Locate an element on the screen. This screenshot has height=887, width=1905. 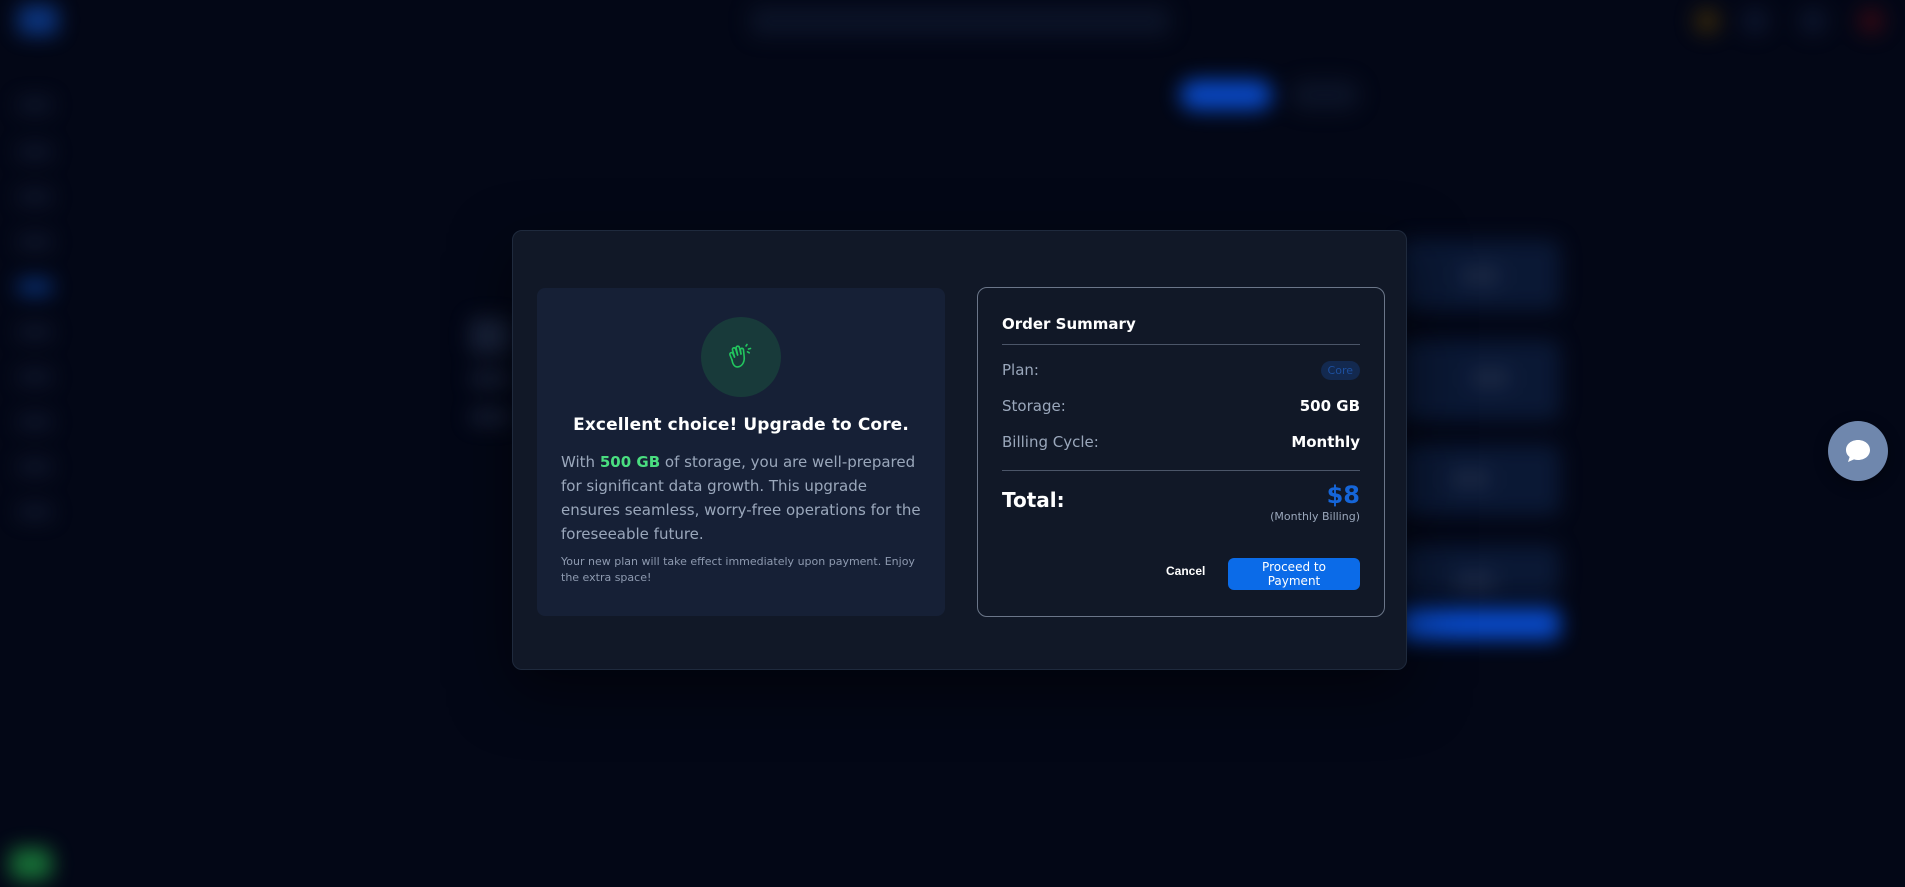
total-label: Total: is located at coordinates (1033, 500).